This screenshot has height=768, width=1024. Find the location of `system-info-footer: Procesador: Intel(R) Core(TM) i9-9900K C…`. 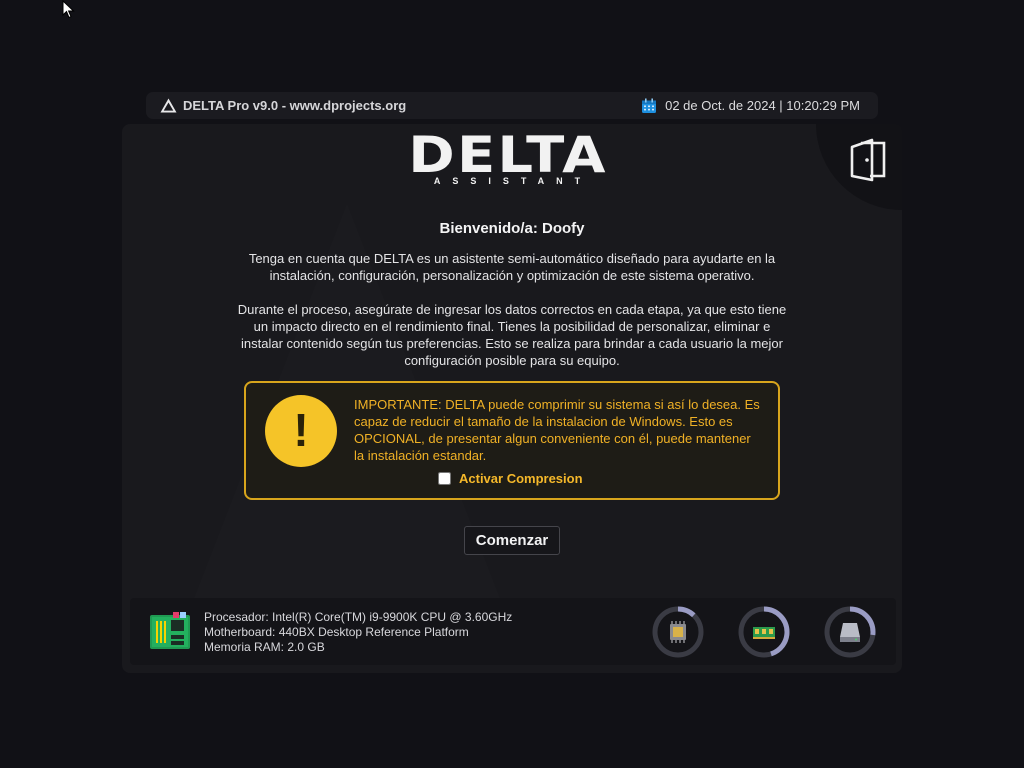

system-info-footer: Procesador: Intel(R) Core(TM) i9-9900K C… is located at coordinates (513, 631).